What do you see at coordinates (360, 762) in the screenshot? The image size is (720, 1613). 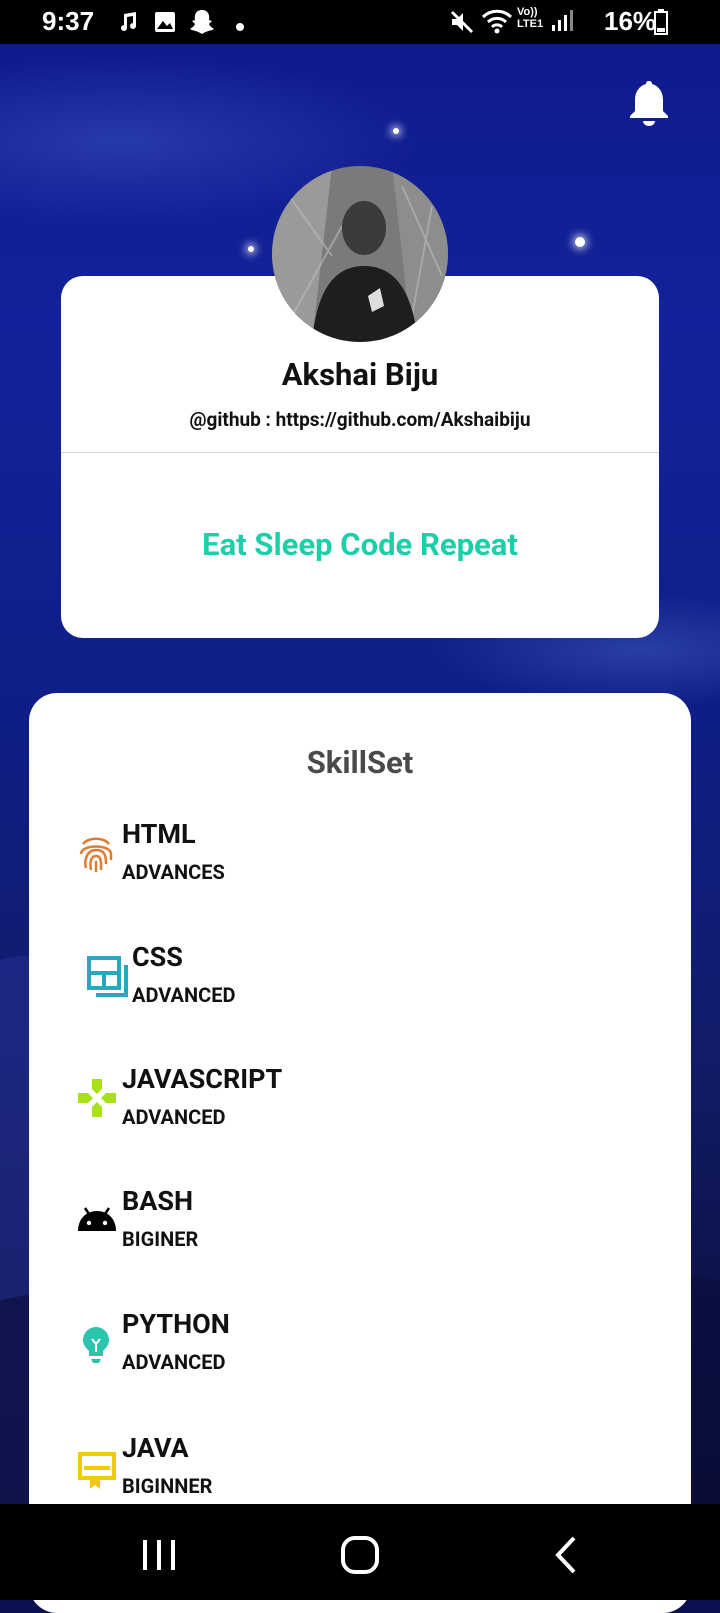 I see `skillset-title: SkillSet` at bounding box center [360, 762].